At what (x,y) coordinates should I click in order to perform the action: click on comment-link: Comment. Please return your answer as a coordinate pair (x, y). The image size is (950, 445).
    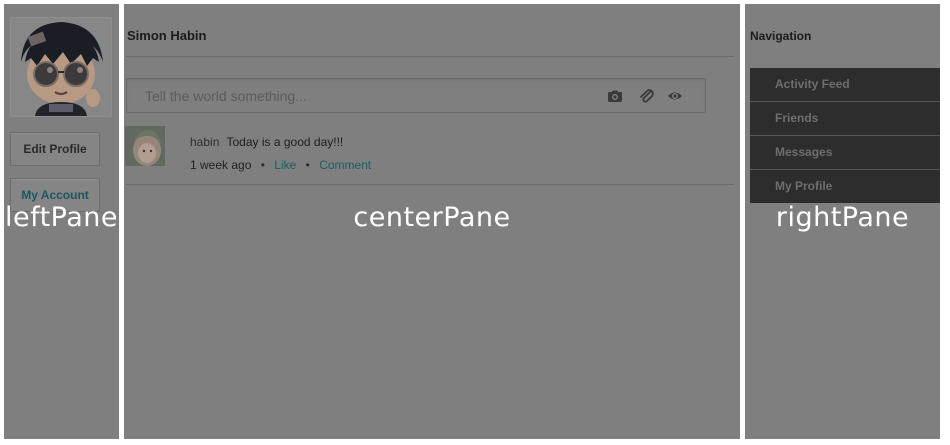
    Looking at the image, I should click on (345, 165).